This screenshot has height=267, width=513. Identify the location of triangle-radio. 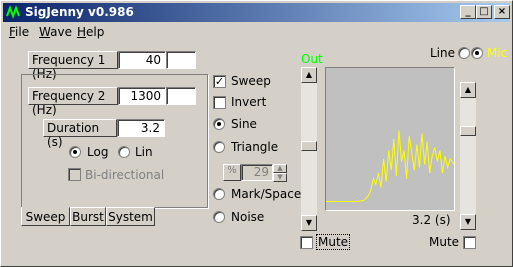
(219, 147).